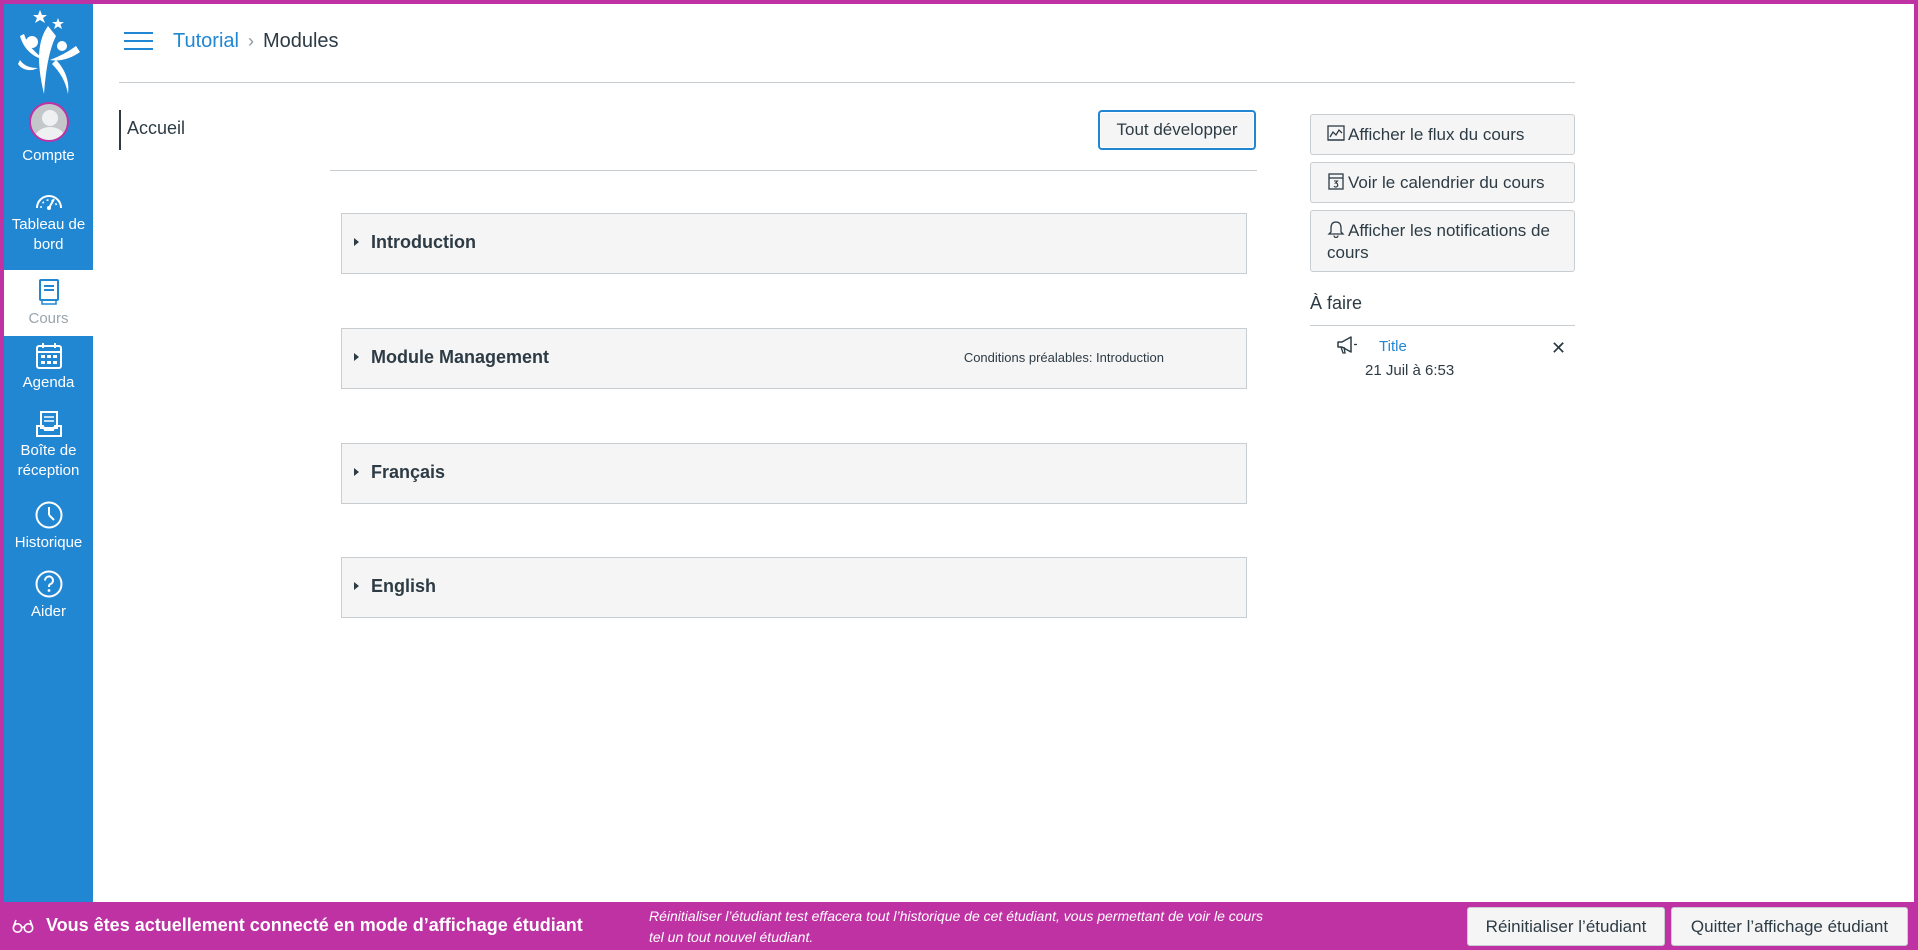 The image size is (1918, 950). What do you see at coordinates (794, 243) in the screenshot?
I see `module-header: Introduction` at bounding box center [794, 243].